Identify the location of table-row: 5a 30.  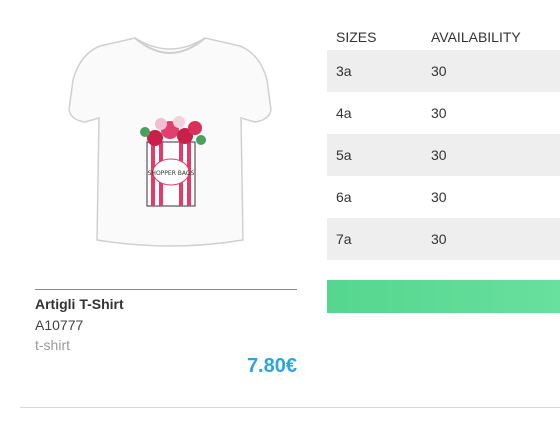
(443, 155).